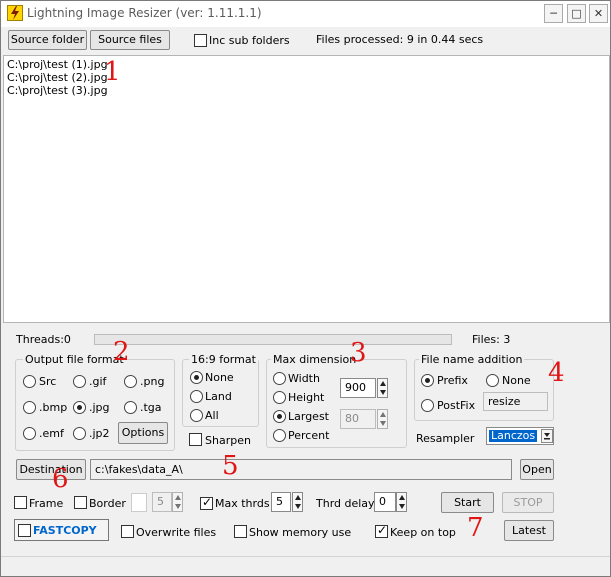 Image resolution: width=611 pixels, height=577 pixels. Describe the element at coordinates (345, 503) in the screenshot. I see `thrd-delay-label: Thrd delay` at that location.